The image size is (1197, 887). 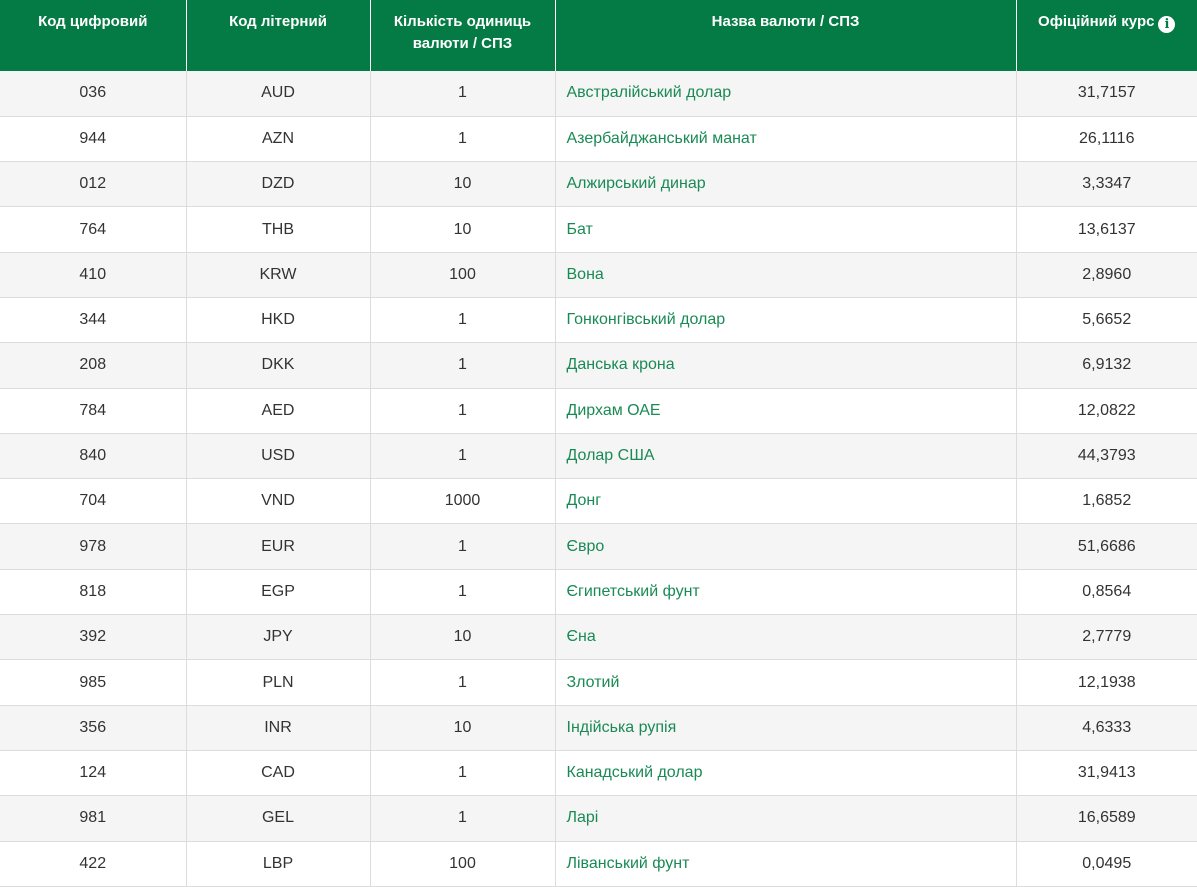 What do you see at coordinates (93, 320) in the screenshot?
I see `numeric-code-cell: 344` at bounding box center [93, 320].